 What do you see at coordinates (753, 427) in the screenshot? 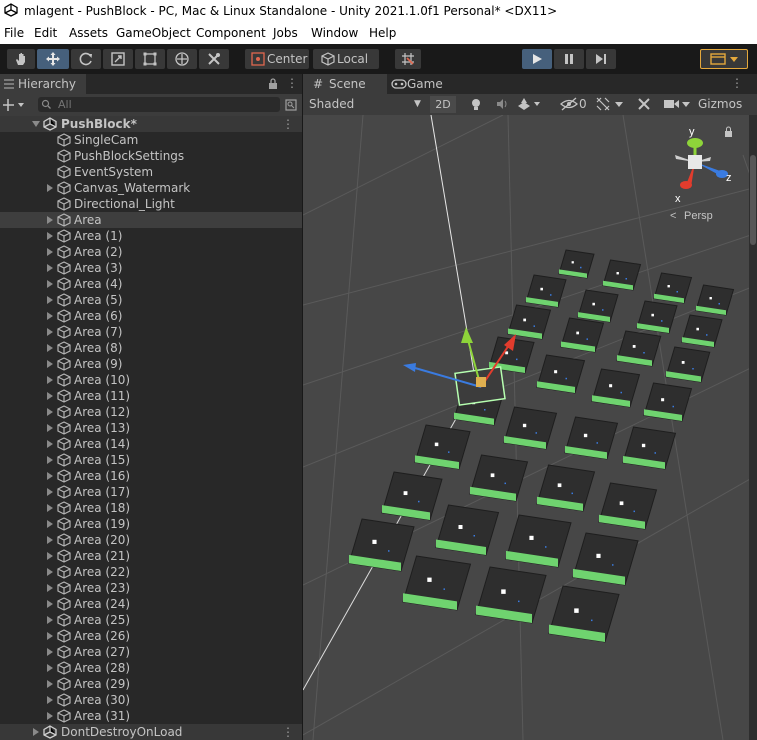
I see `scene-scrollbar` at bounding box center [753, 427].